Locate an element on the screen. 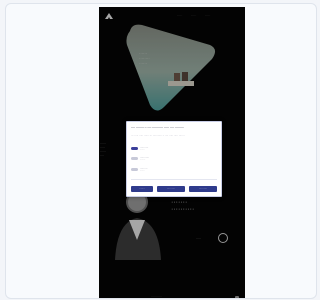 This screenshot has width=320, height=300. reject-all-button: ·········· is located at coordinates (171, 189).